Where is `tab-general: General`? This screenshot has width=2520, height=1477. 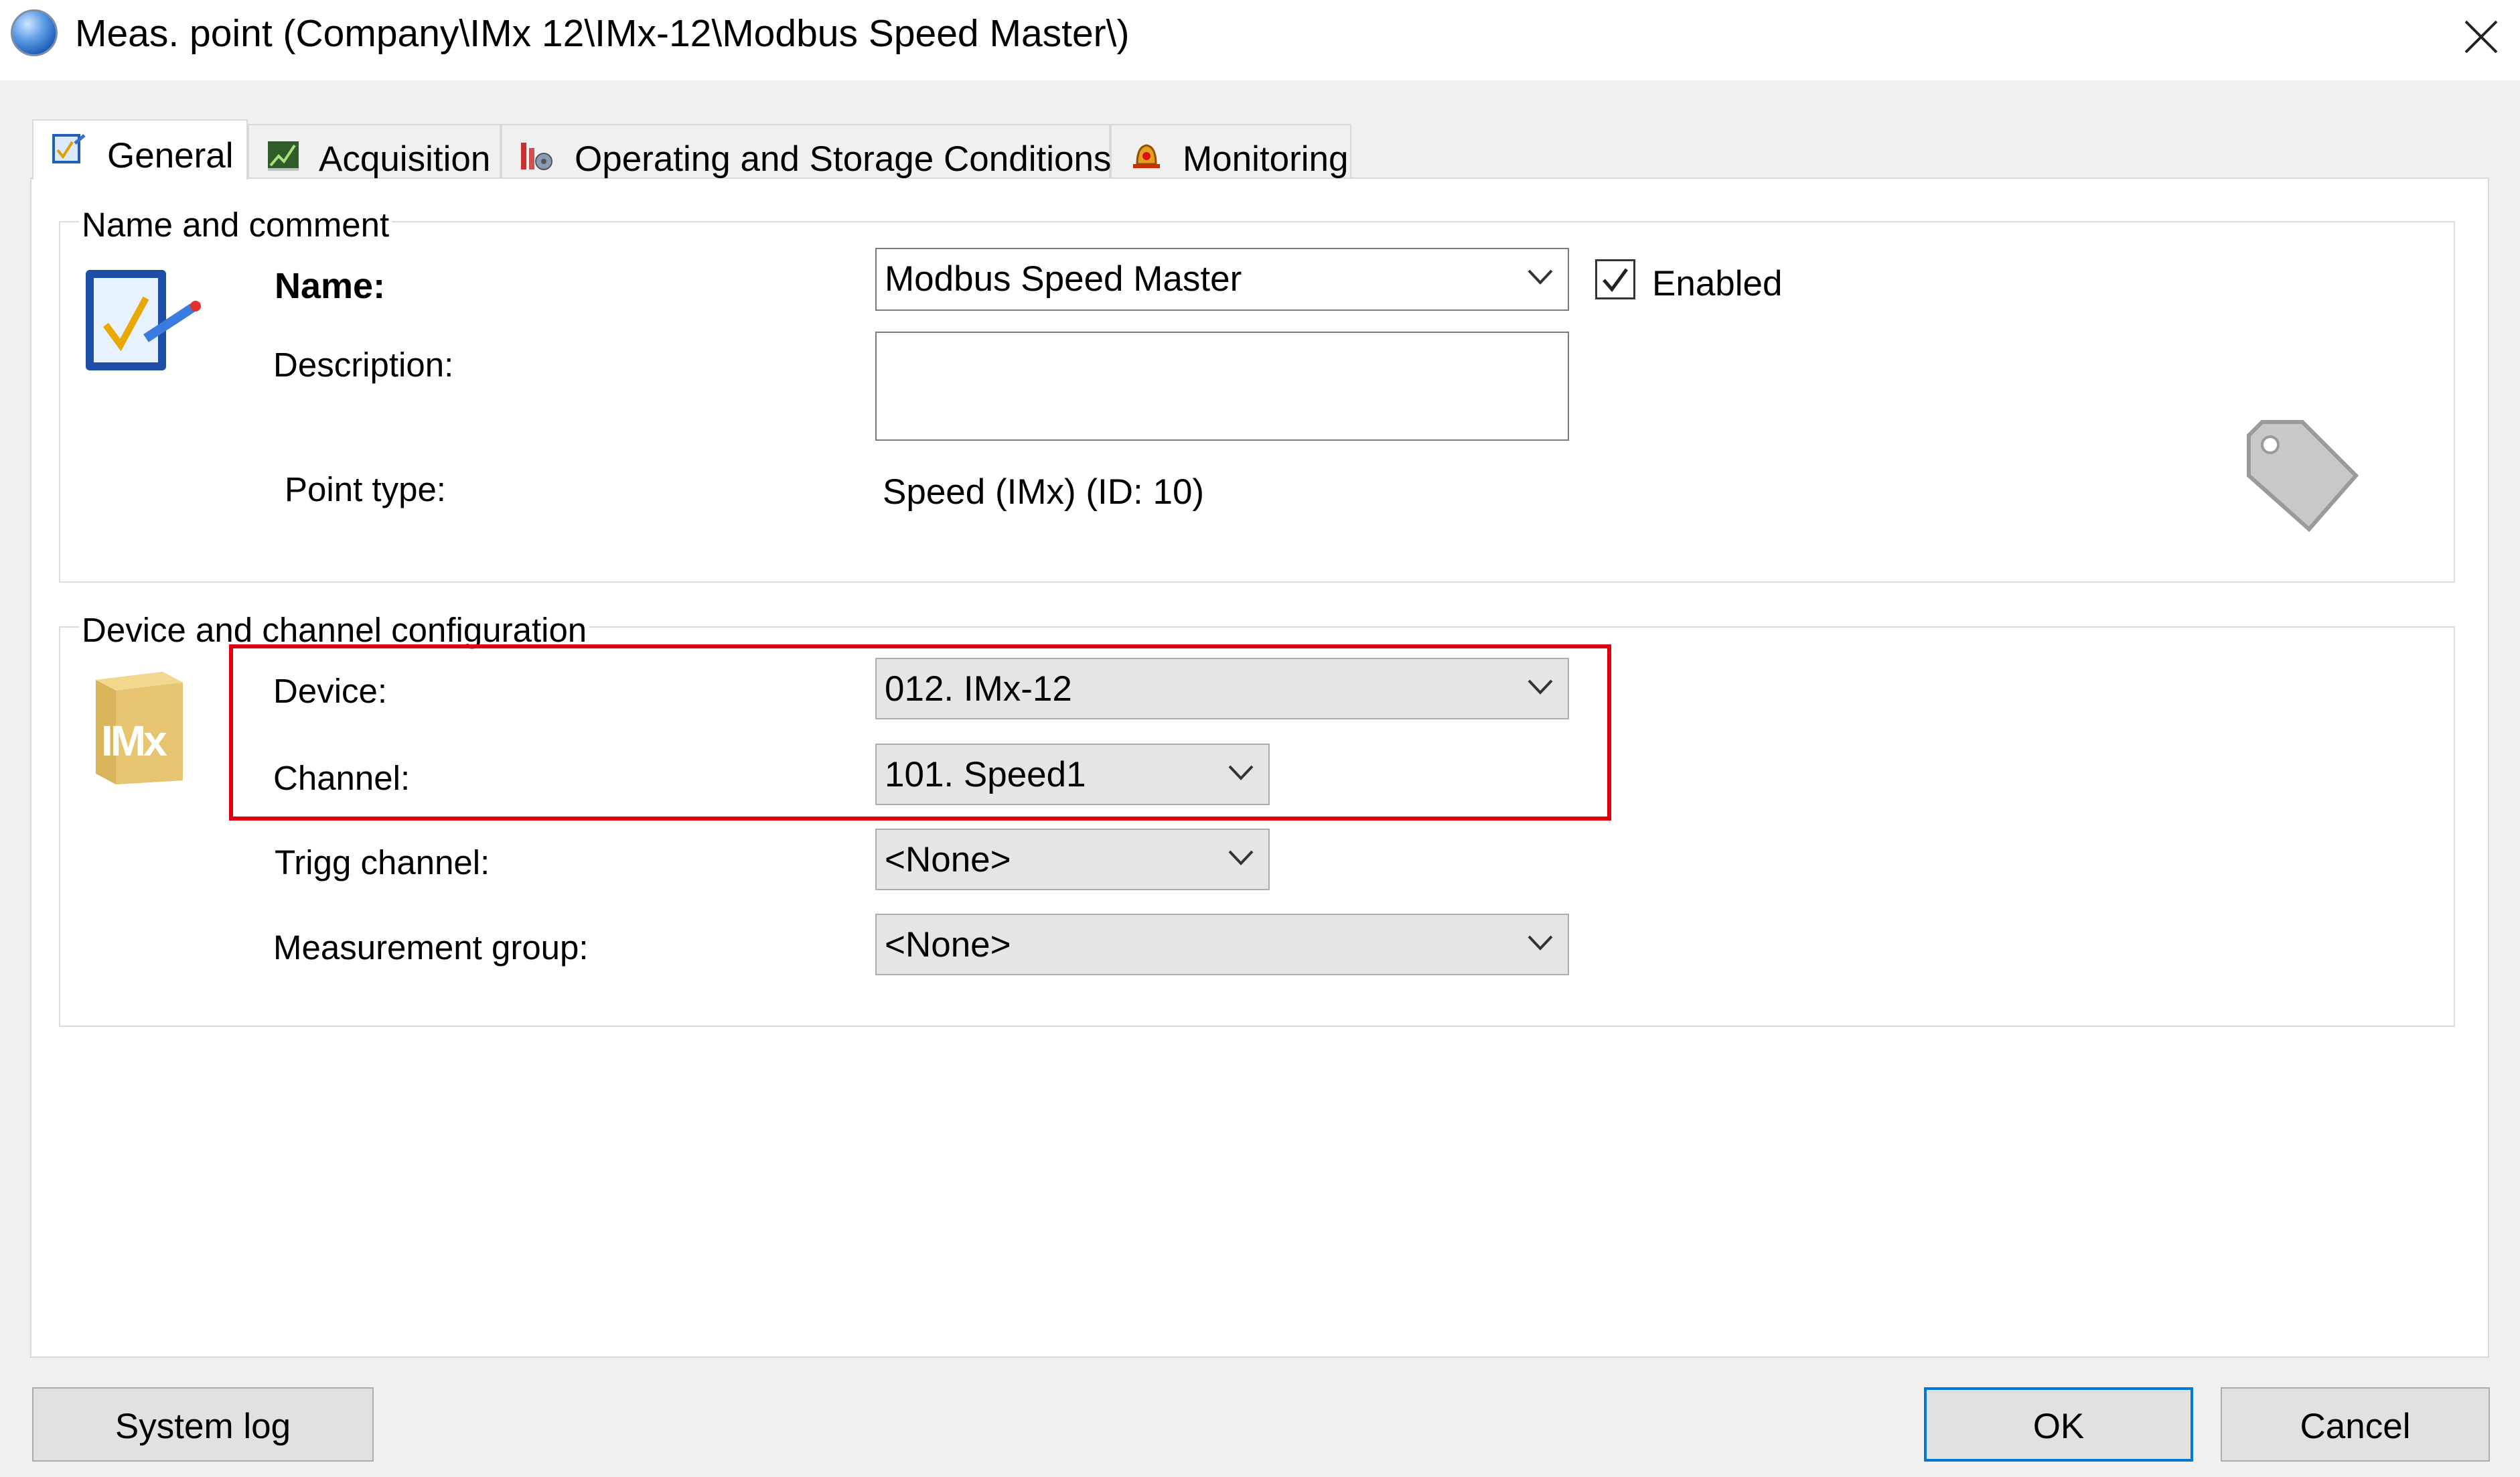
tab-general: General is located at coordinates (140, 149).